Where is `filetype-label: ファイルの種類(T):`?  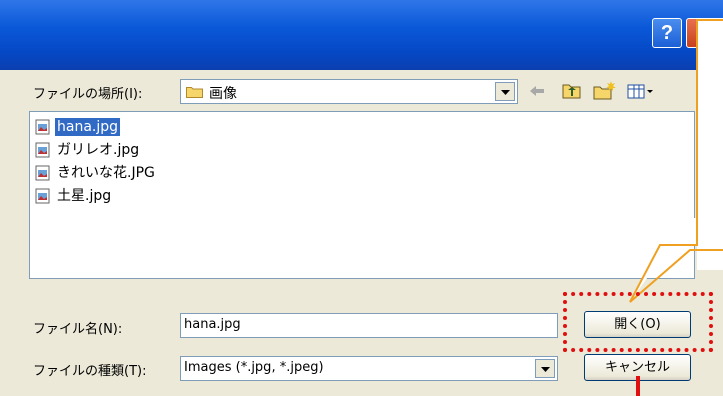
filetype-label: ファイルの種類(T): is located at coordinates (90, 371).